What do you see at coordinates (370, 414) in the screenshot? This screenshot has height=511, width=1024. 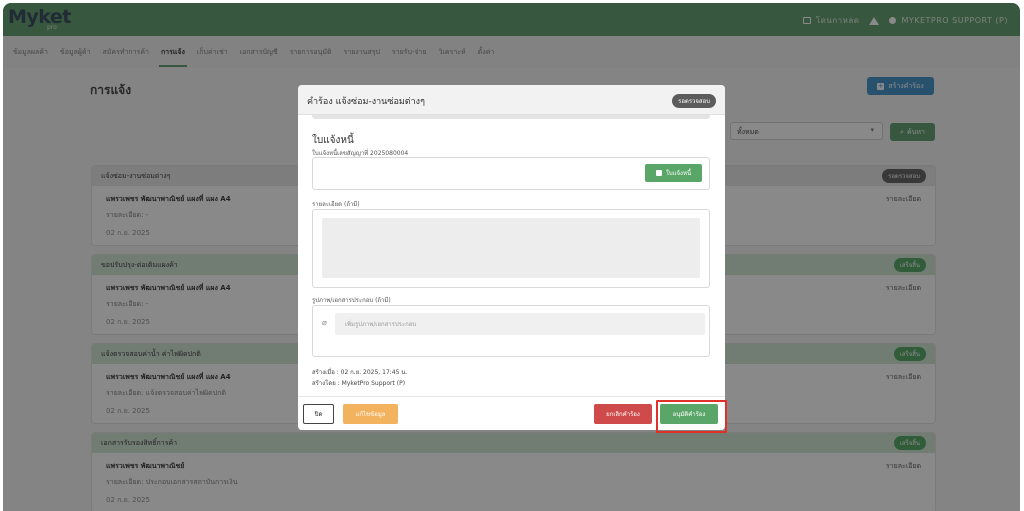 I see `edit-button: แก้ไขข้อมูล` at bounding box center [370, 414].